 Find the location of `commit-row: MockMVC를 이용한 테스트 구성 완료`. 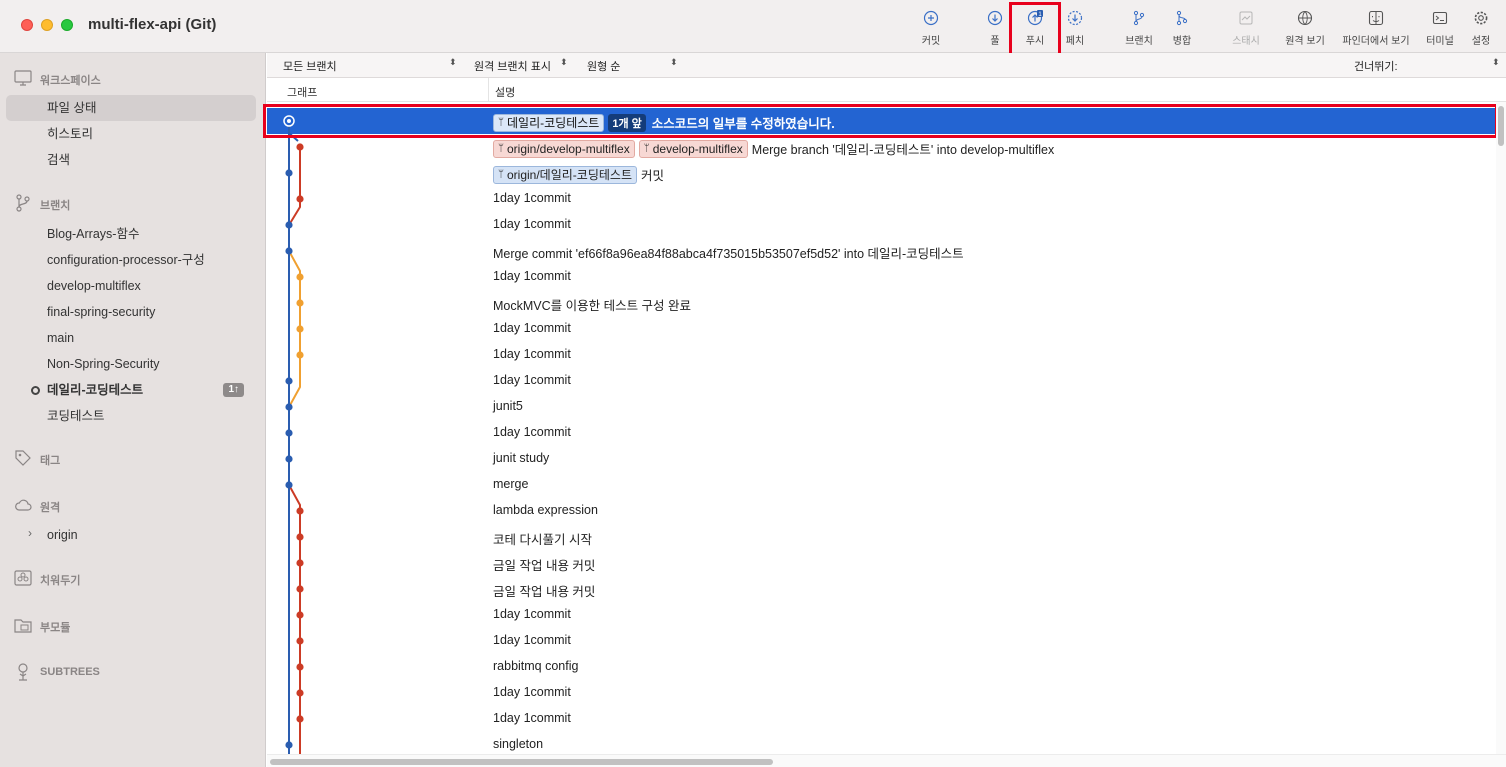

commit-row: MockMVC를 이용한 테스트 구성 완료 is located at coordinates (881, 303).